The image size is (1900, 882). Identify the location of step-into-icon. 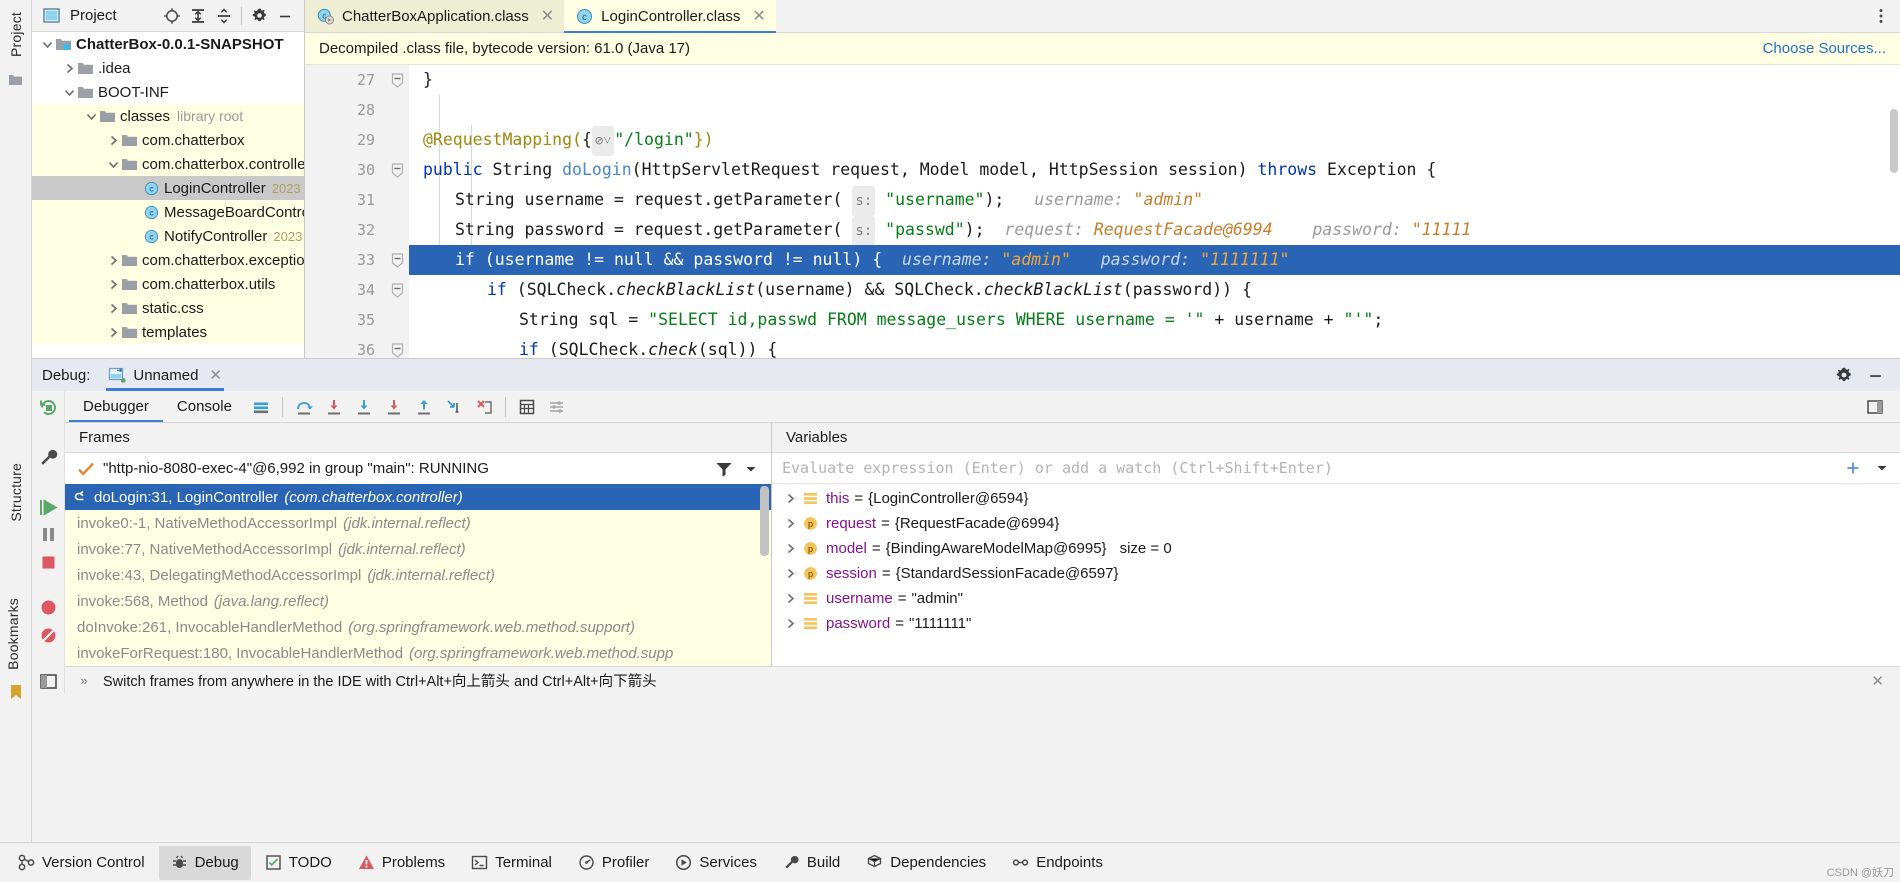
(334, 407).